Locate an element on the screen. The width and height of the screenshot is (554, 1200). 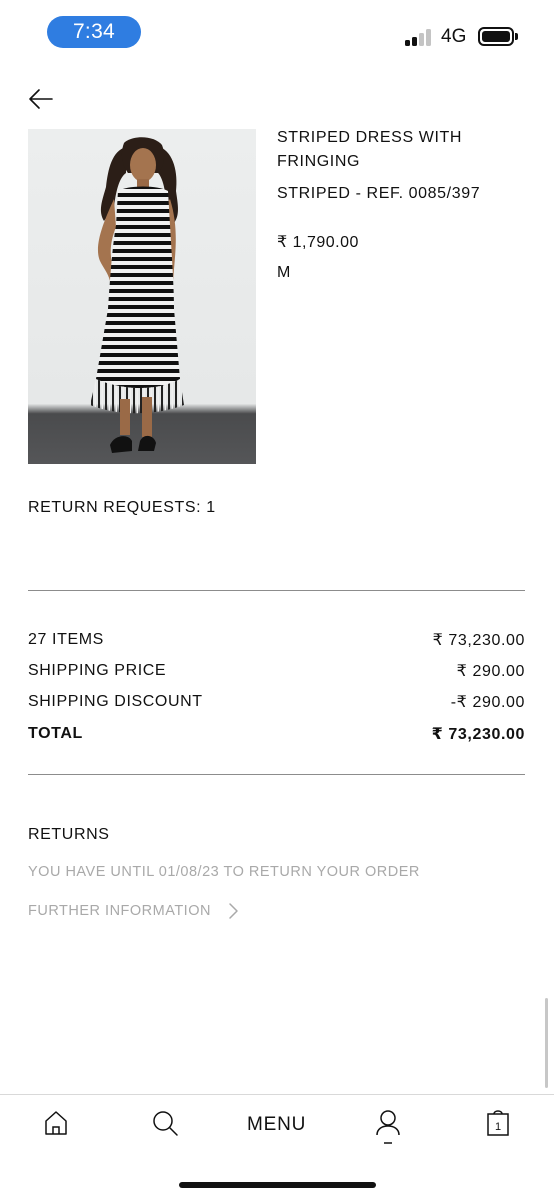
chevron-right-icon is located at coordinates (233, 911).